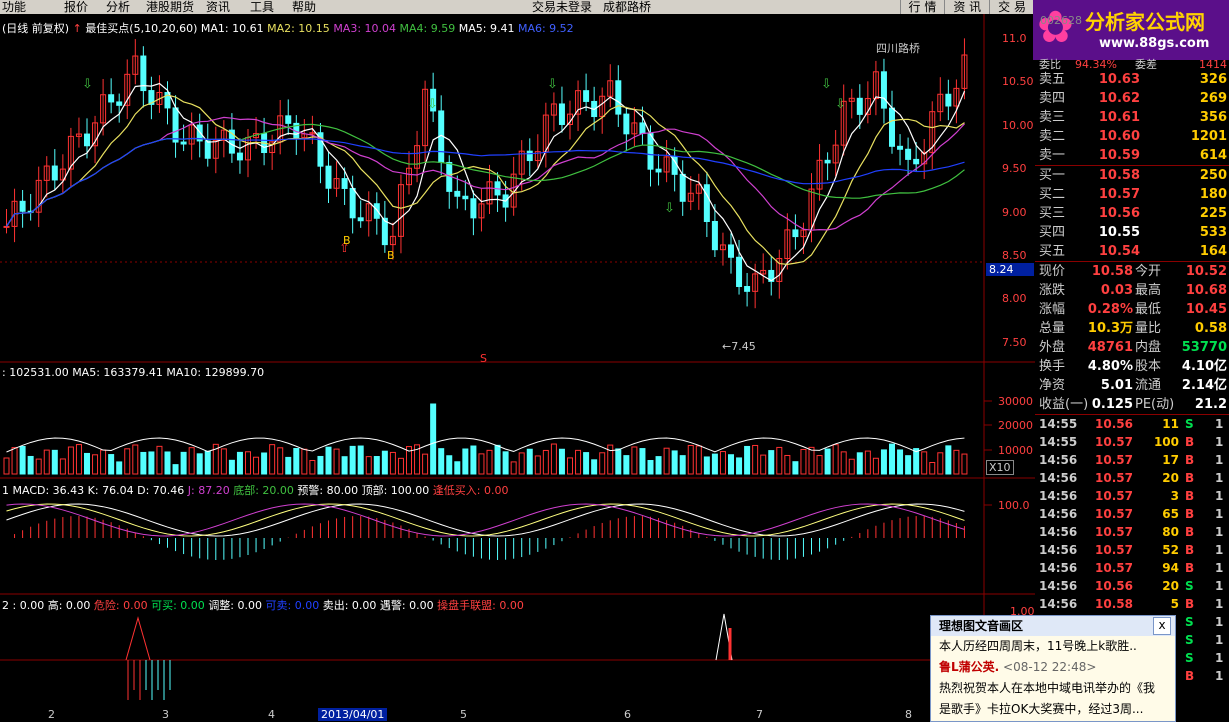 The height and width of the screenshot is (722, 1229). I want to click on bid-label: 买二, so click(1052, 194).